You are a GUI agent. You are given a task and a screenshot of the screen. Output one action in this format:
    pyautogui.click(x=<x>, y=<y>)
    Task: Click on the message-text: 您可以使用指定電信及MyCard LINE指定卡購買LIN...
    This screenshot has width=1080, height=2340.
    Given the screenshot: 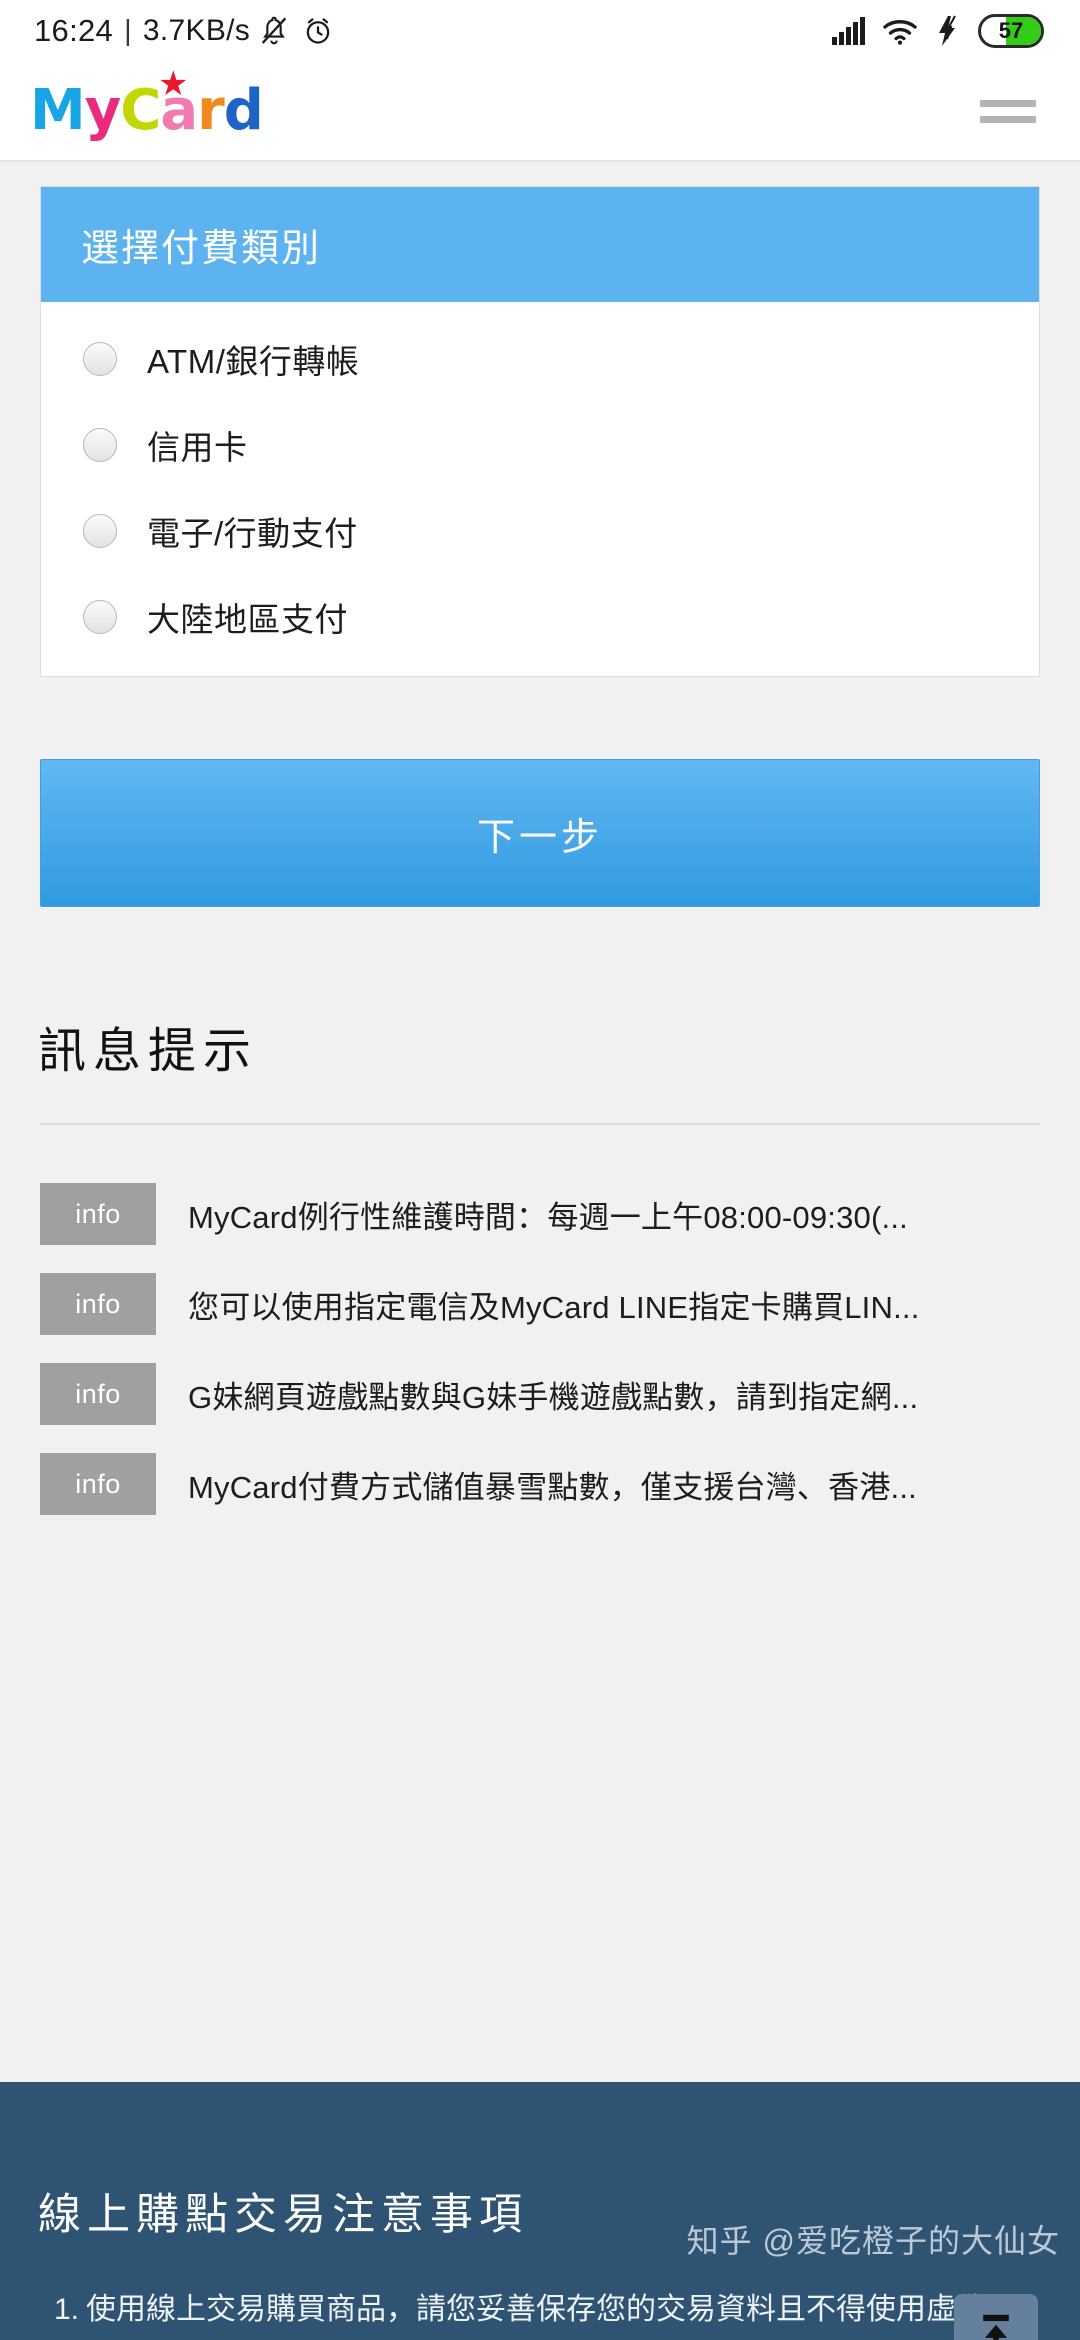 What is the action you would take?
    pyautogui.click(x=554, y=1307)
    